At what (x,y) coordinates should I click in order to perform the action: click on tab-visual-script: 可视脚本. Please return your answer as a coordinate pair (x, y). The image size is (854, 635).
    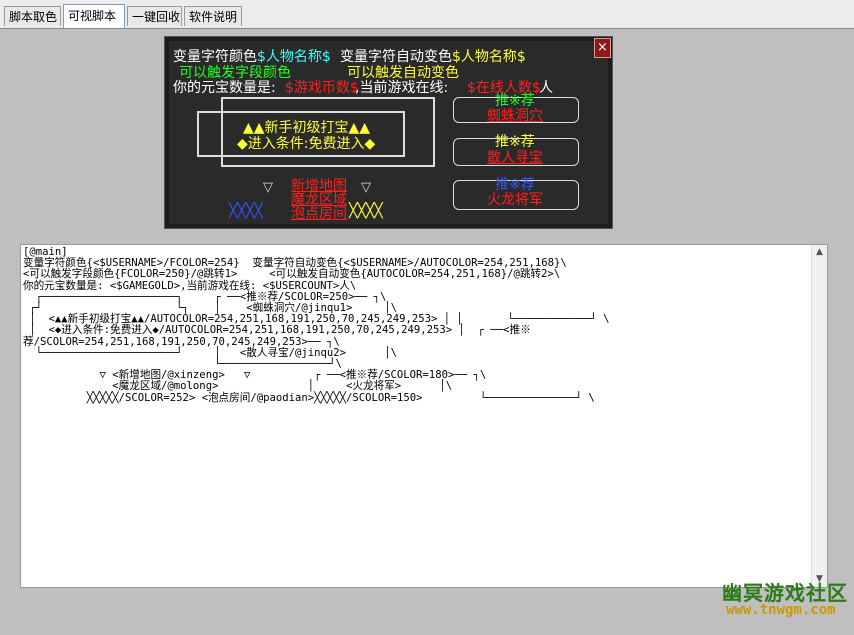
    Looking at the image, I should click on (94, 16).